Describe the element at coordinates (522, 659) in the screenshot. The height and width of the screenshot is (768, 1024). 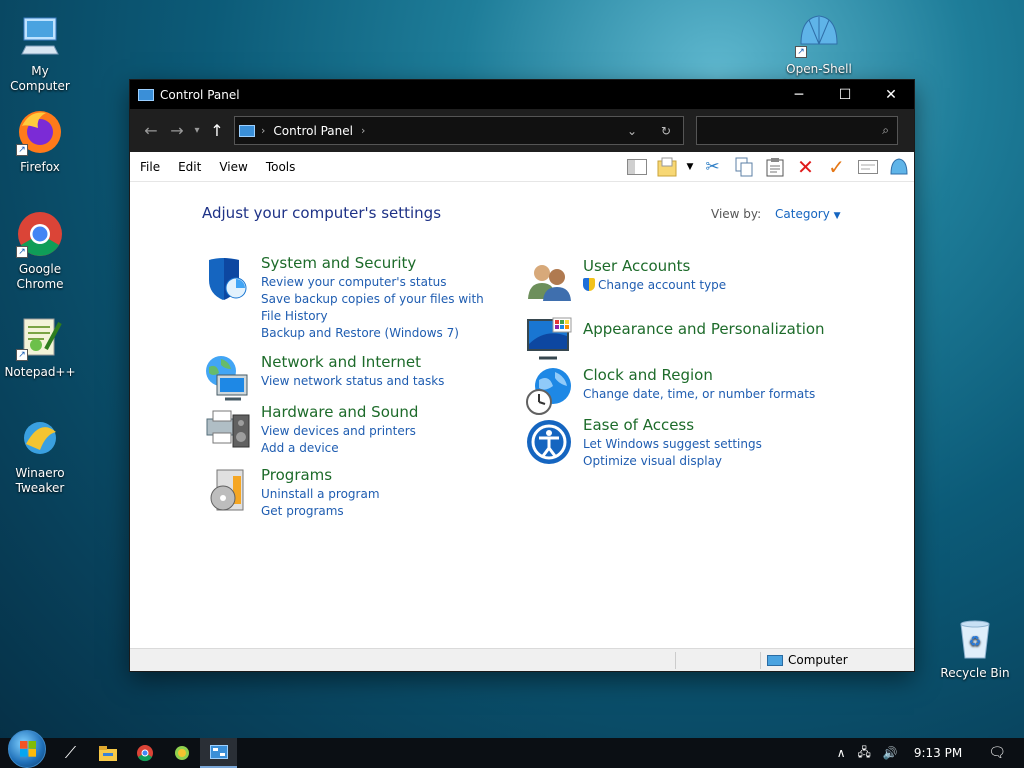
I see `status-bar: Computer` at that location.